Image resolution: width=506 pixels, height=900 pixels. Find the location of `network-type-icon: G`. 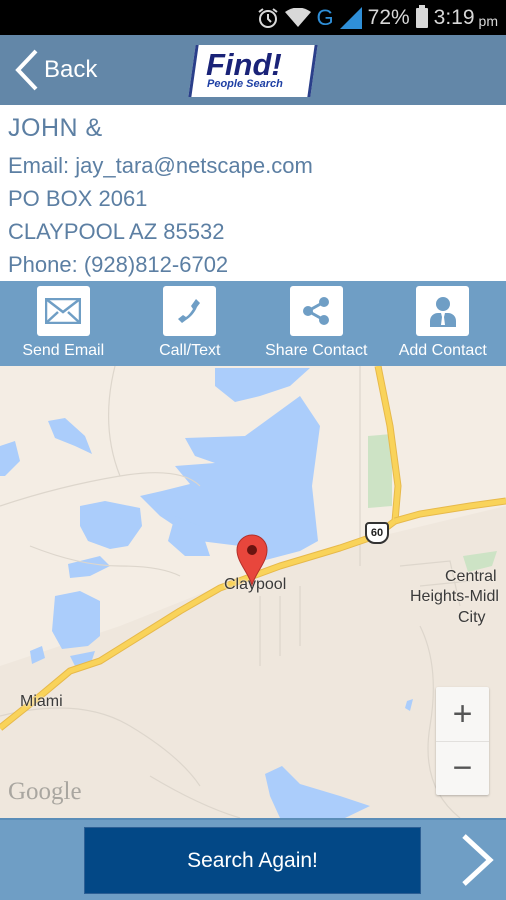

network-type-icon: G is located at coordinates (325, 17).